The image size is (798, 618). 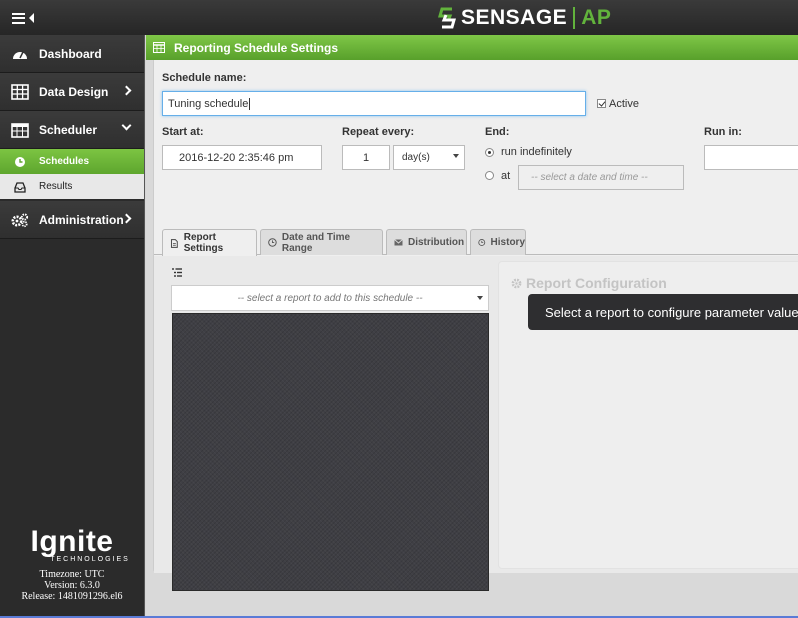 I want to click on end-at-label: at, so click(x=506, y=176).